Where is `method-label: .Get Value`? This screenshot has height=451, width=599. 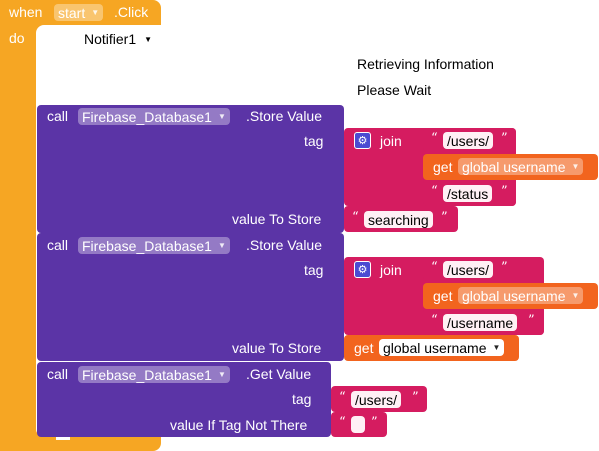 method-label: .Get Value is located at coordinates (279, 374).